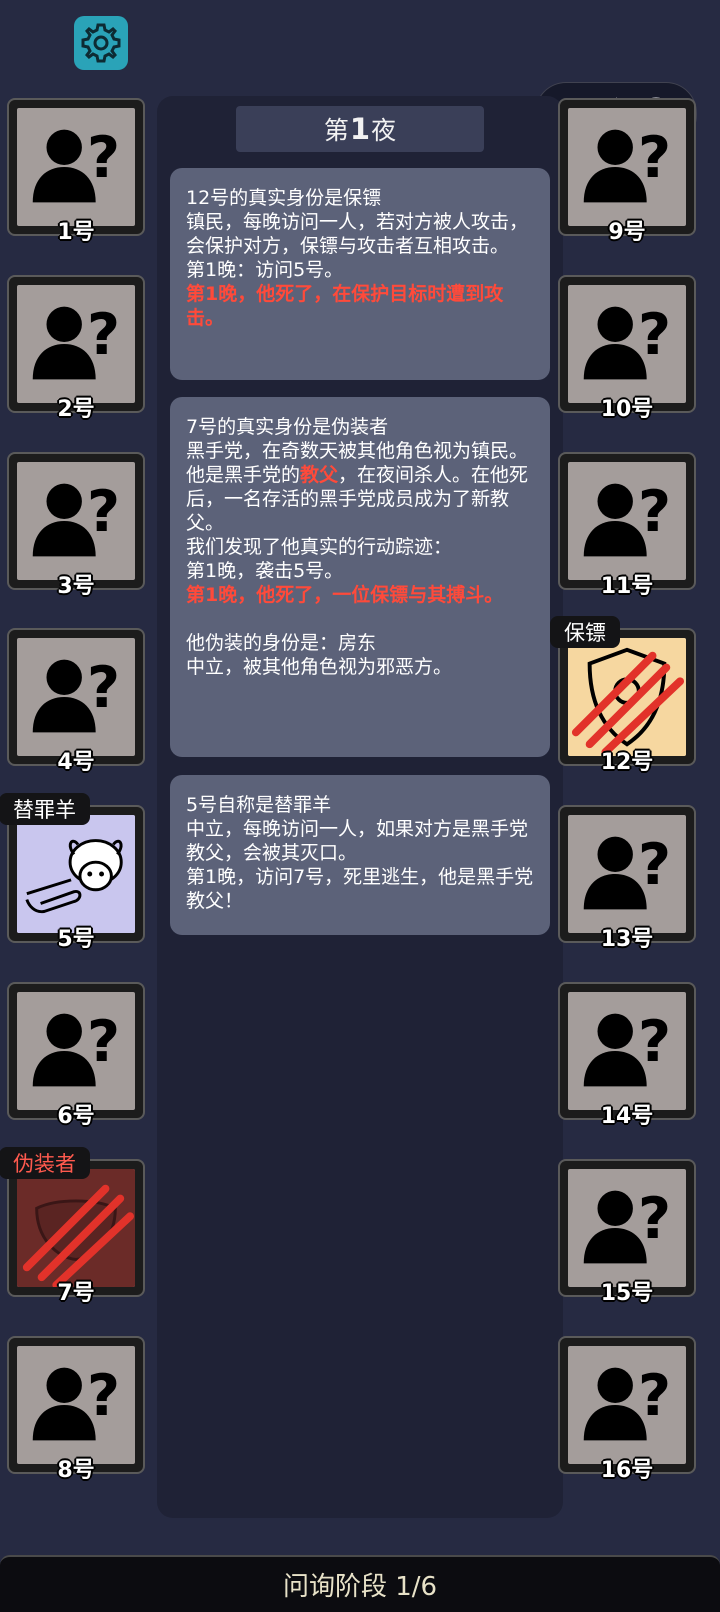  I want to click on godfather-highlight: 教父, so click(319, 475).